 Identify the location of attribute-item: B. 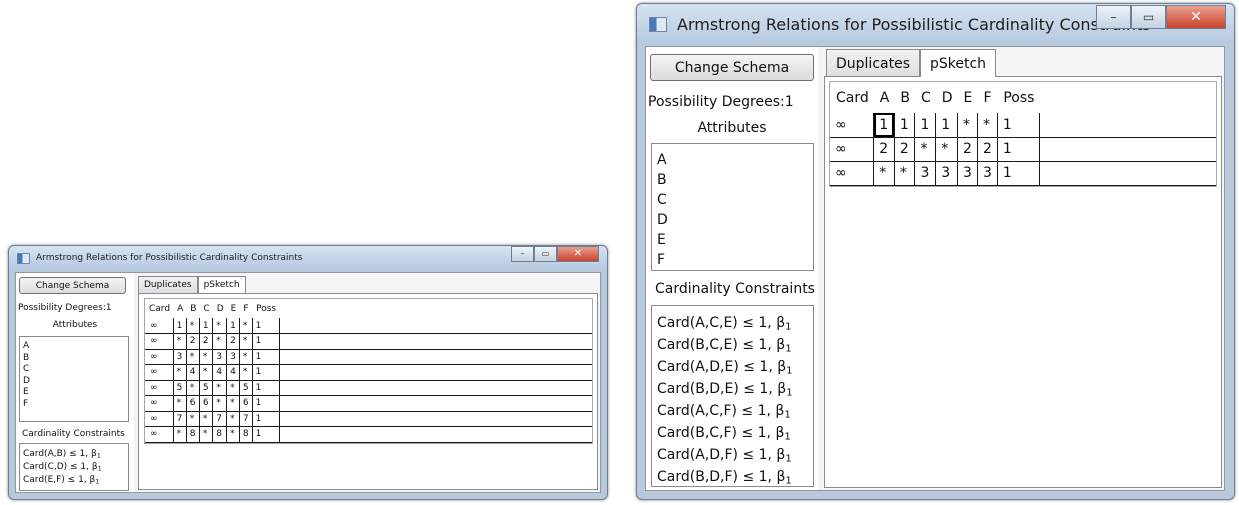
(75, 359).